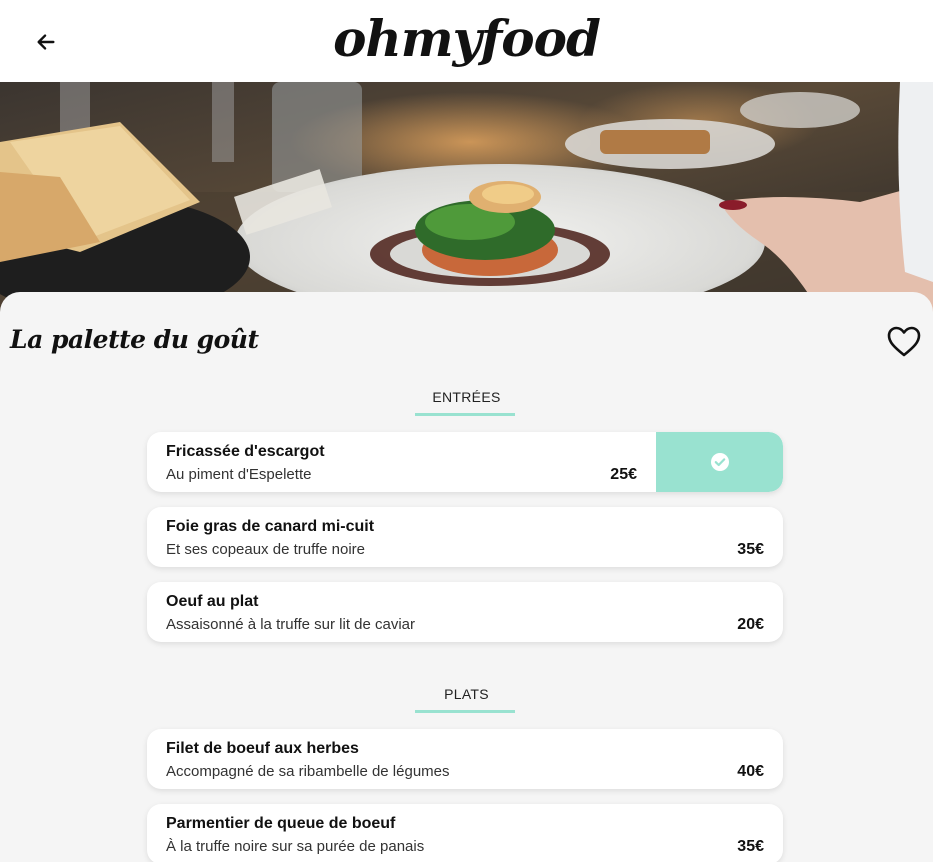  I want to click on dish-name: Parmentier de queue de boeuf, so click(281, 823).